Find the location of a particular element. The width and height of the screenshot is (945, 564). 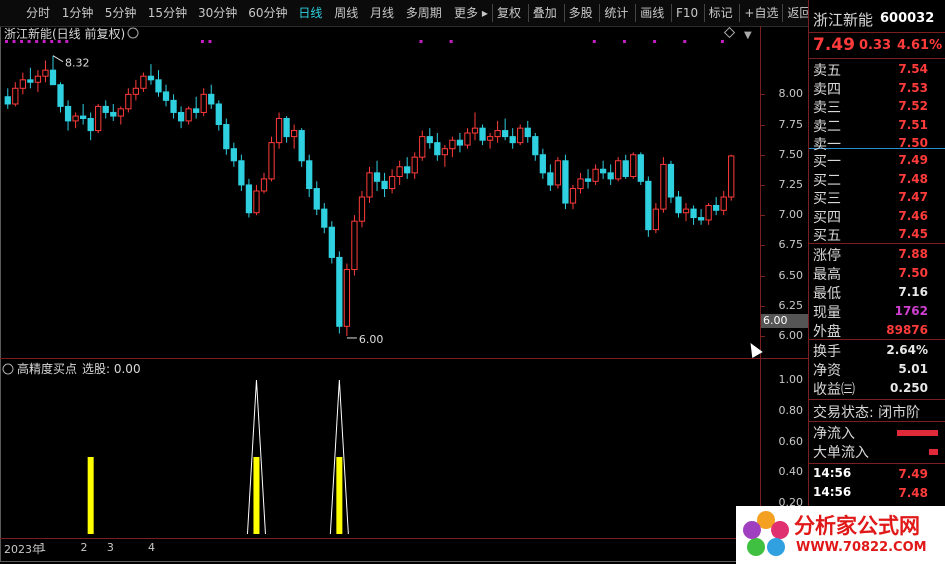

period-tab-9: 多周期 is located at coordinates (424, 13).